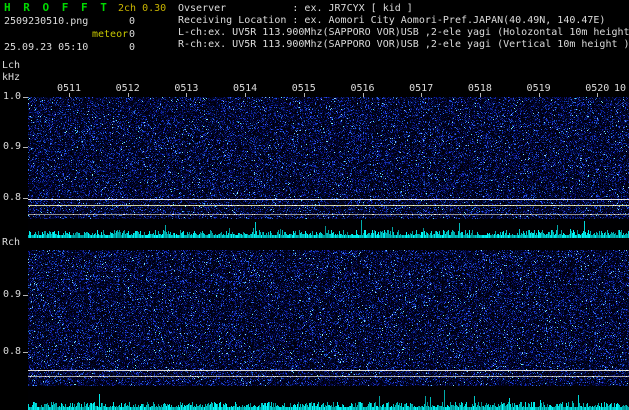 The width and height of the screenshot is (629, 410). What do you see at coordinates (620, 88) in the screenshot?
I see `time-label-end: 10` at bounding box center [620, 88].